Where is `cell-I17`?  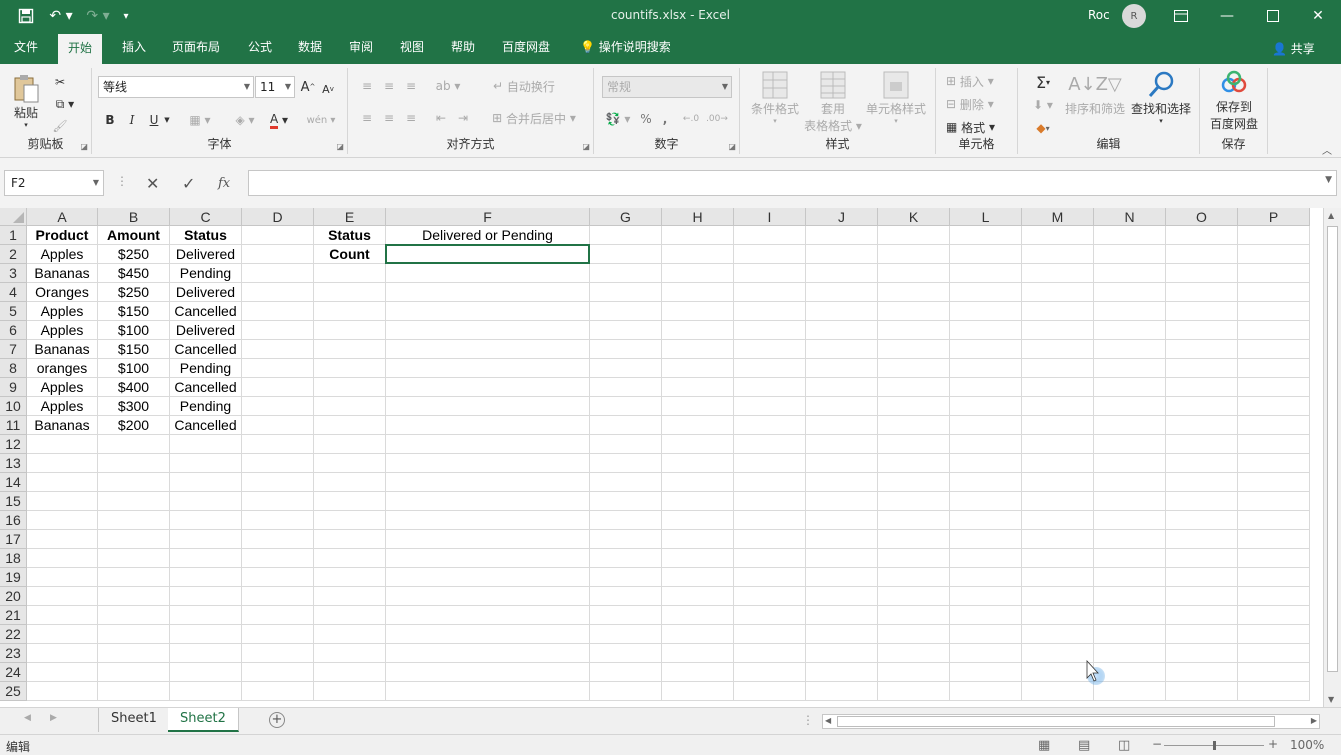
cell-I17 is located at coordinates (770, 539).